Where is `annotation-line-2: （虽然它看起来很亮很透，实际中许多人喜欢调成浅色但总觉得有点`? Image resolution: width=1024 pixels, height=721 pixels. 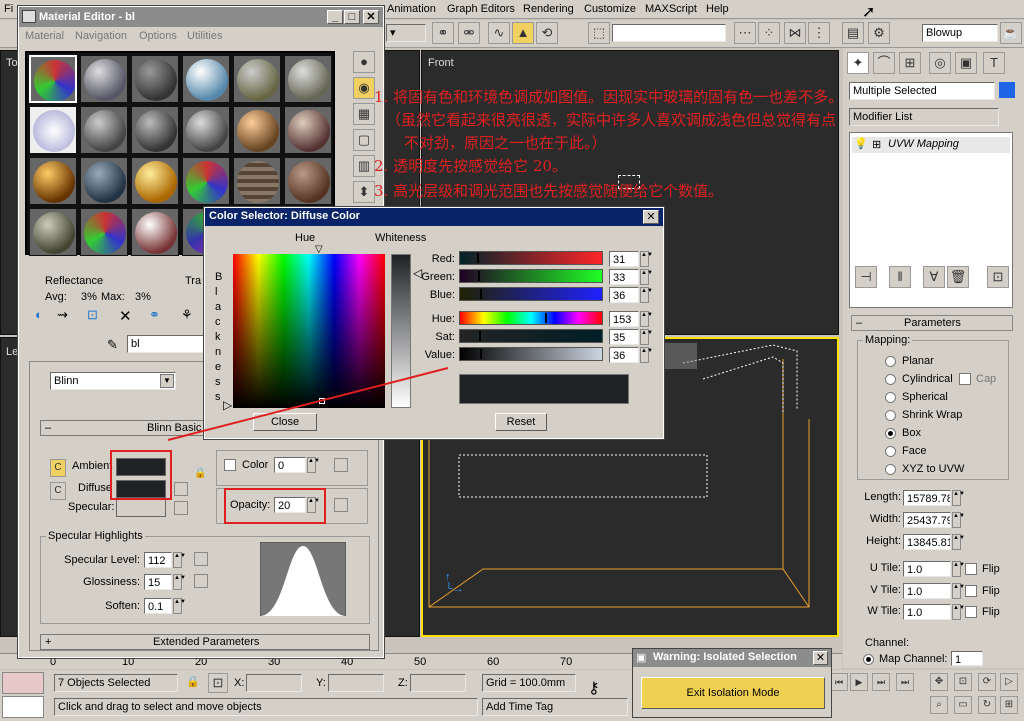 annotation-line-2: （虽然它看起来很亮很透，实际中许多人喜欢调成浅色但总觉得有点 is located at coordinates (611, 120).